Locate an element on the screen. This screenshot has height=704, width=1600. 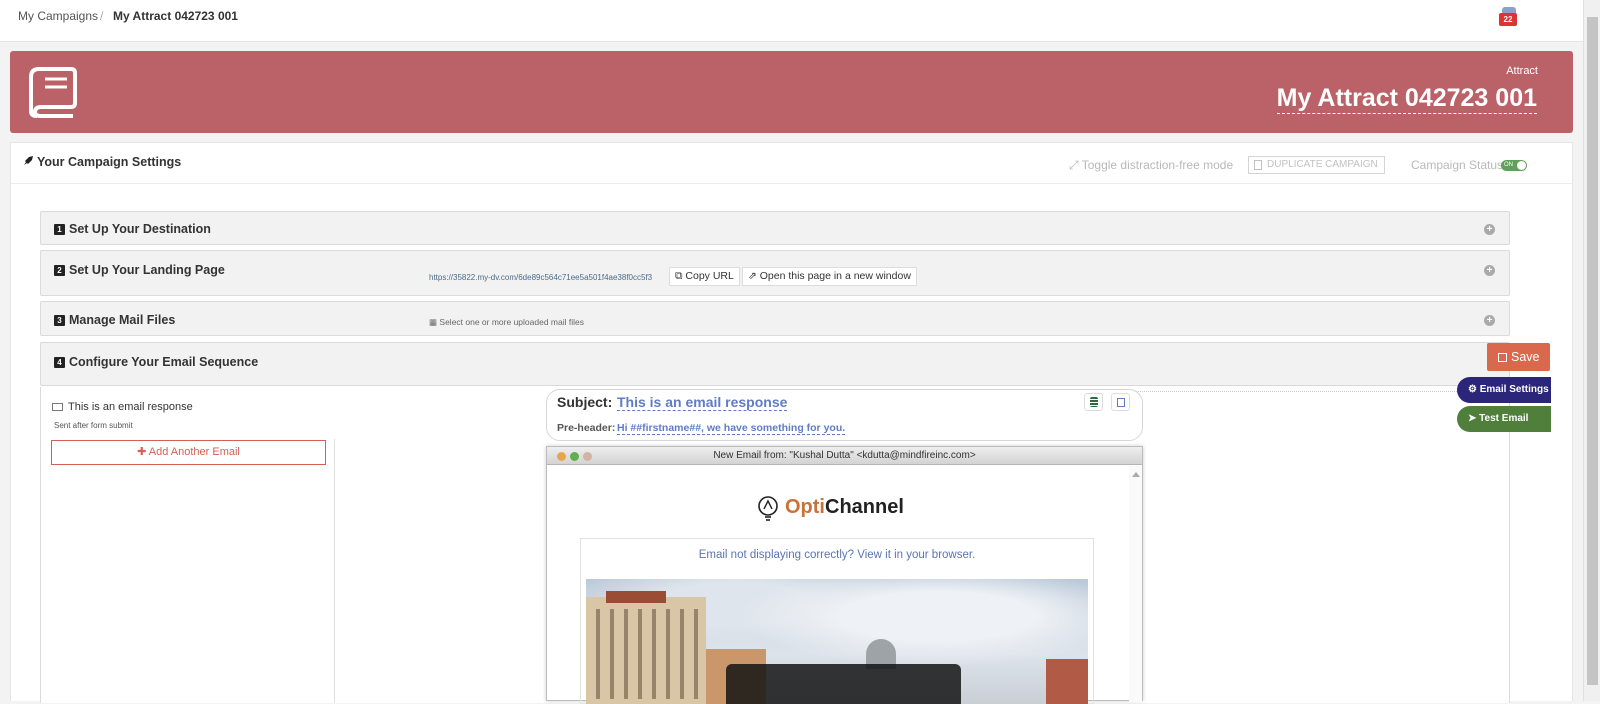
mail-files-hint: ▦ Select one or more uploaded mail files is located at coordinates (506, 322).